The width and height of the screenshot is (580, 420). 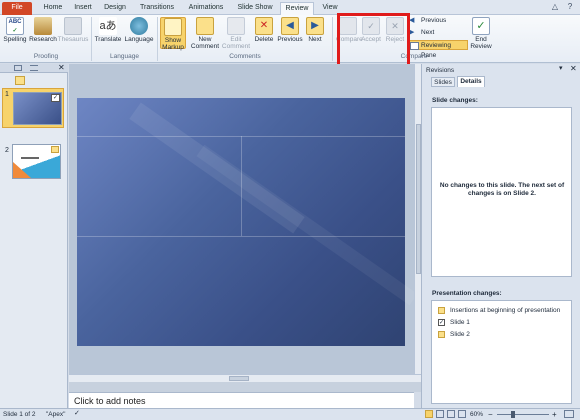 I want to click on slide-sorter-icon, so click(x=440, y=414).